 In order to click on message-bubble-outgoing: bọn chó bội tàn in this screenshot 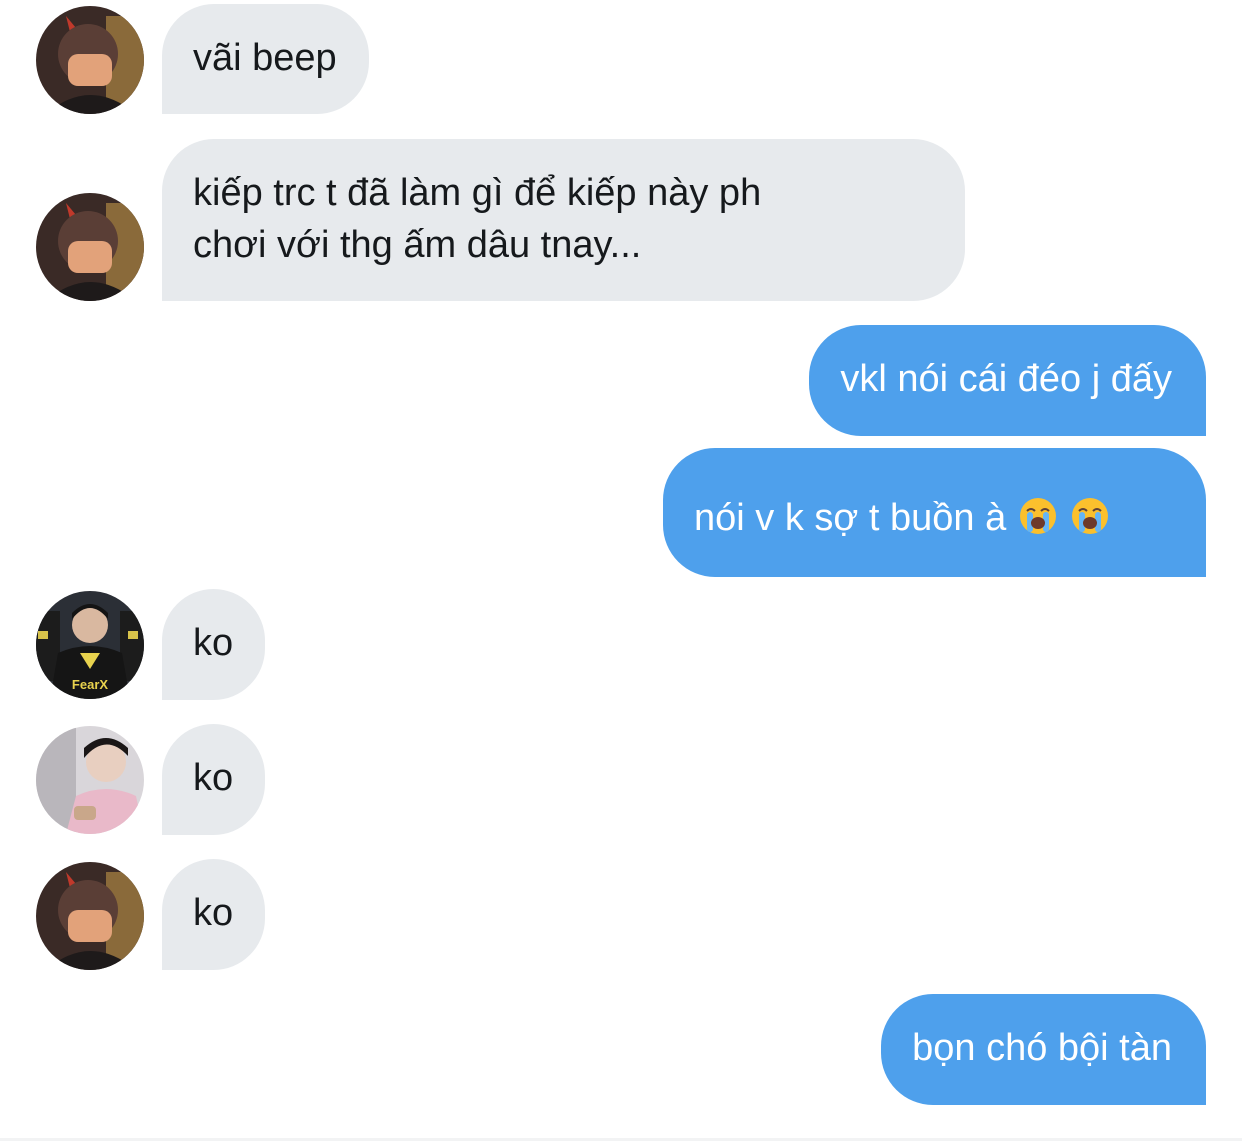, I will do `click(1043, 1049)`.